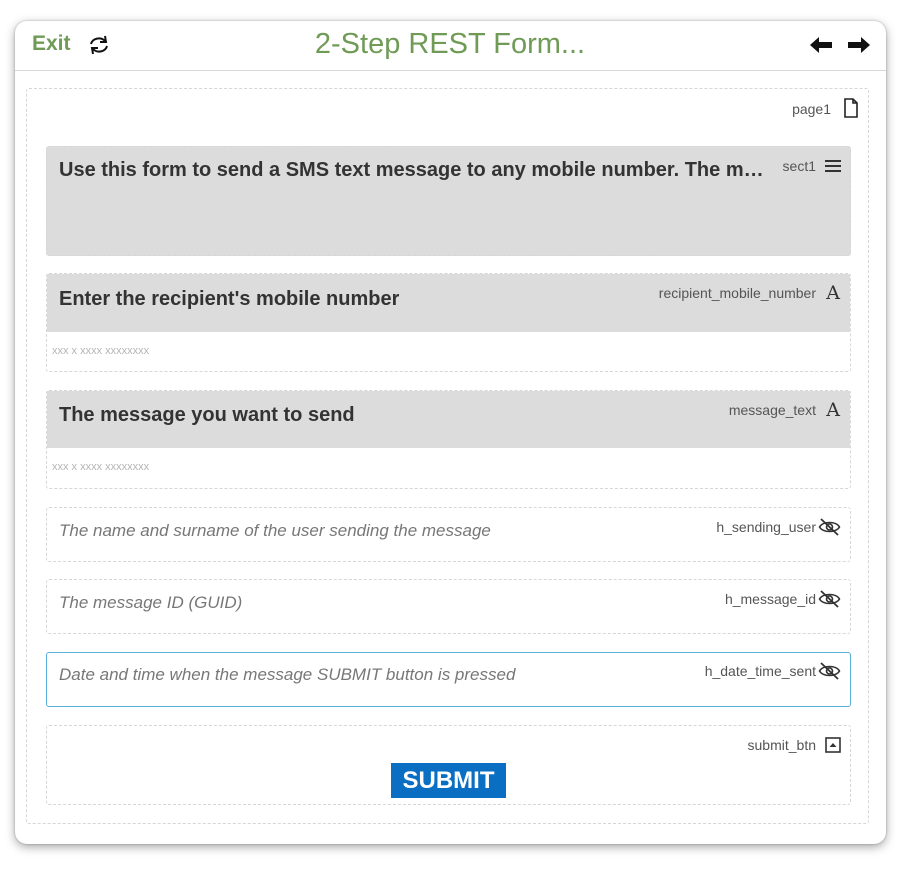 The height and width of the screenshot is (875, 913). Describe the element at coordinates (833, 168) in the screenshot. I see `list-icon` at that location.